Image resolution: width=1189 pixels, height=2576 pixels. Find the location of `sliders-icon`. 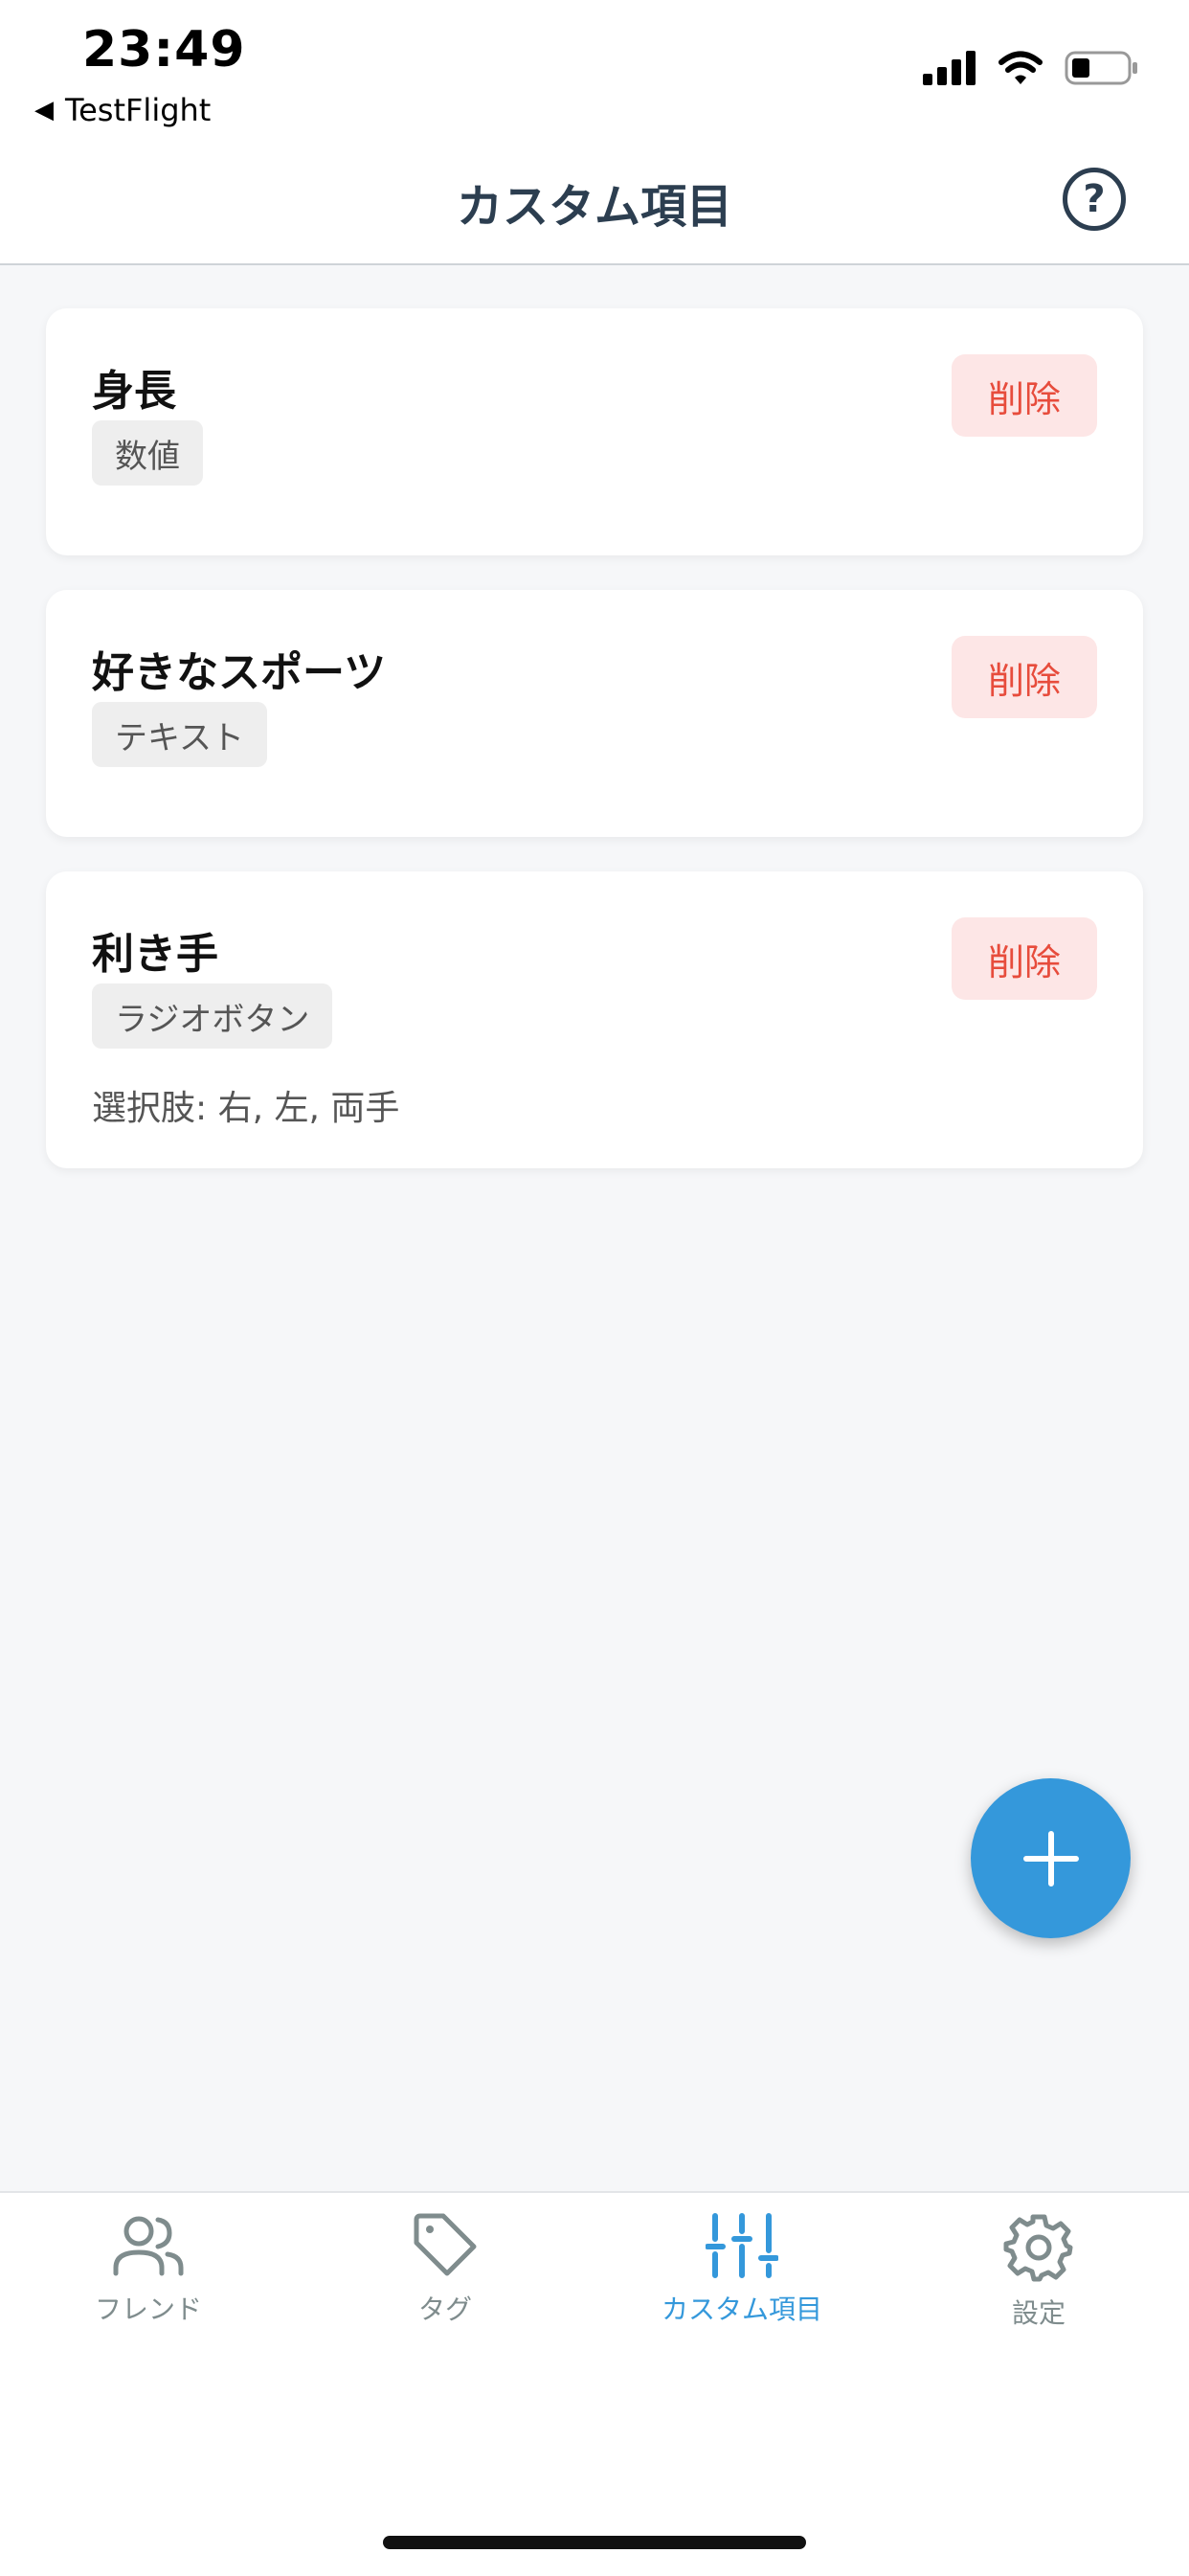

sliders-icon is located at coordinates (742, 2245).